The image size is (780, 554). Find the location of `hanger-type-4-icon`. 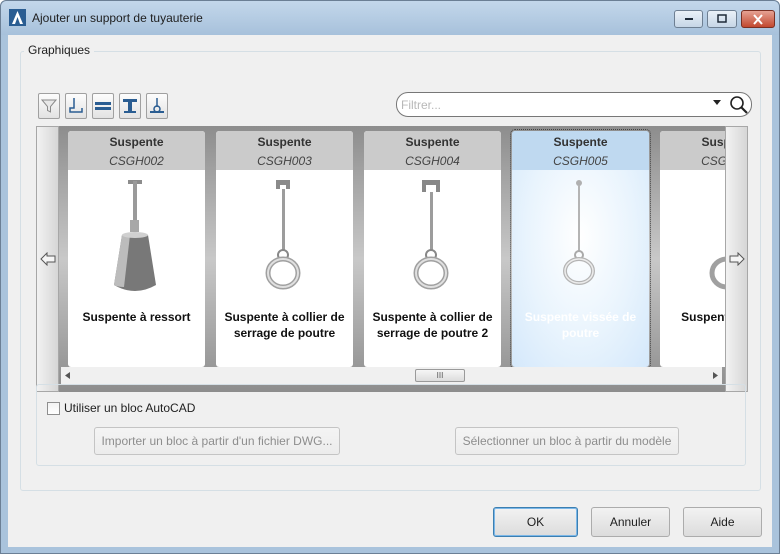

hanger-type-4-icon is located at coordinates (157, 105).